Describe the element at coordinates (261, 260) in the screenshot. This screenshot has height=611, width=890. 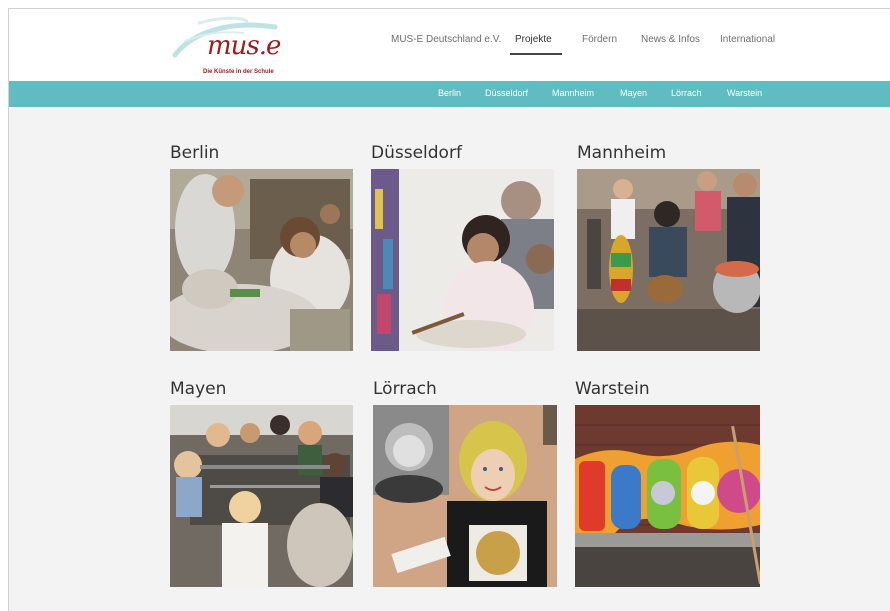
I see `children-painting-sculpture-photo` at that location.